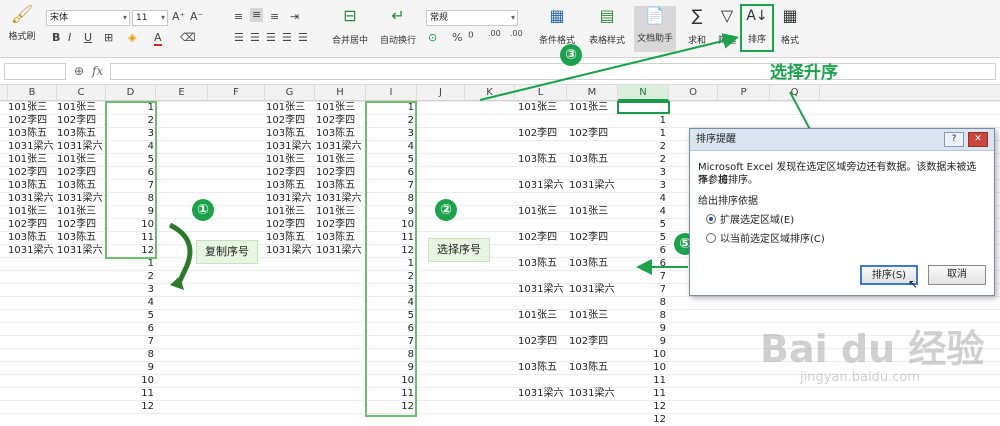 The image size is (1000, 426). Describe the element at coordinates (842, 140) in the screenshot. I see `dialog-titlebar: 排序提醒 ? ✕` at that location.